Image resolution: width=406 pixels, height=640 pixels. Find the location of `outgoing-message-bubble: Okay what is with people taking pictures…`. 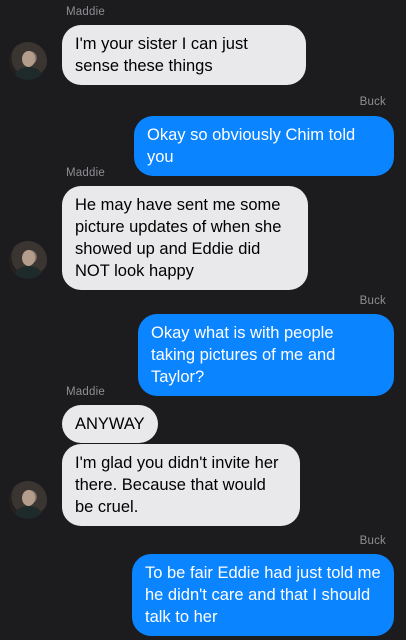

outgoing-message-bubble: Okay what is with people taking pictures… is located at coordinates (266, 355).